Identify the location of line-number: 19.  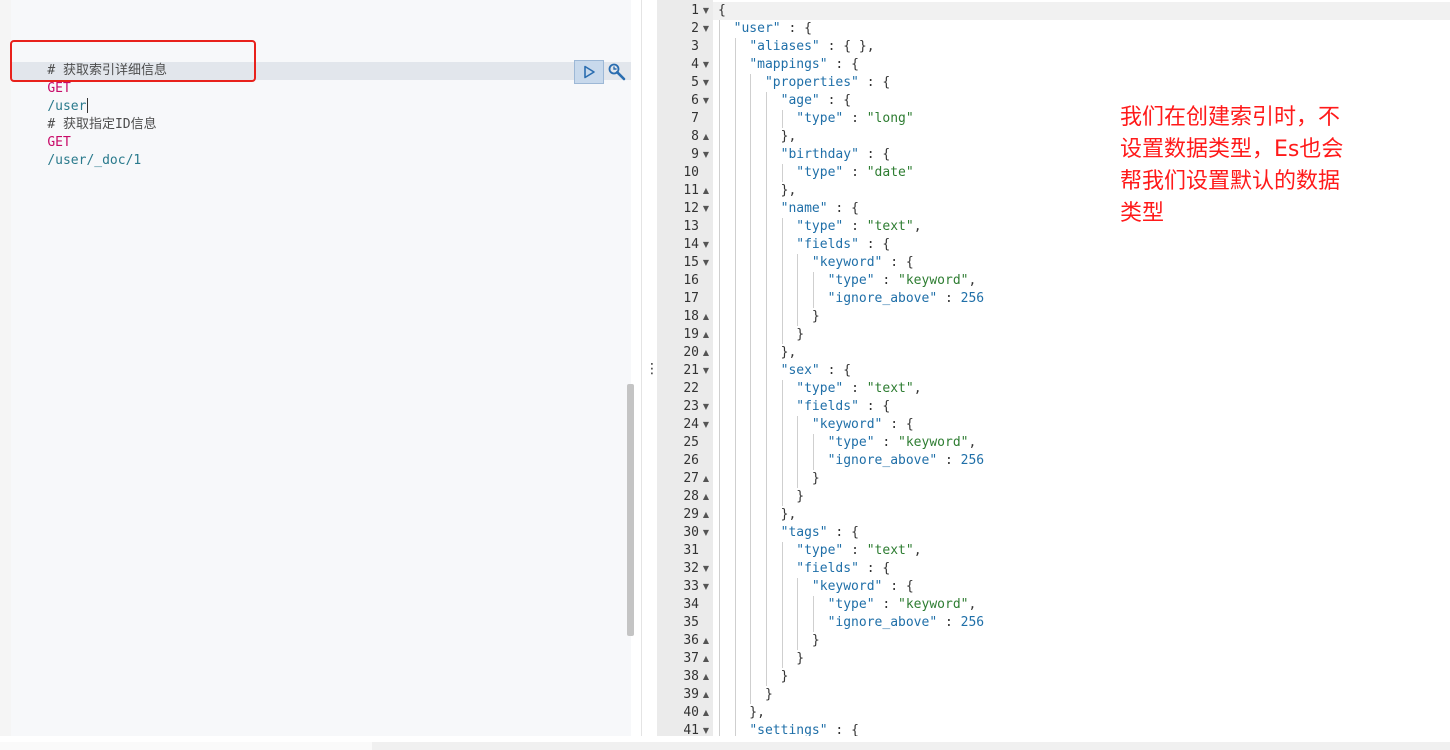
(691, 334).